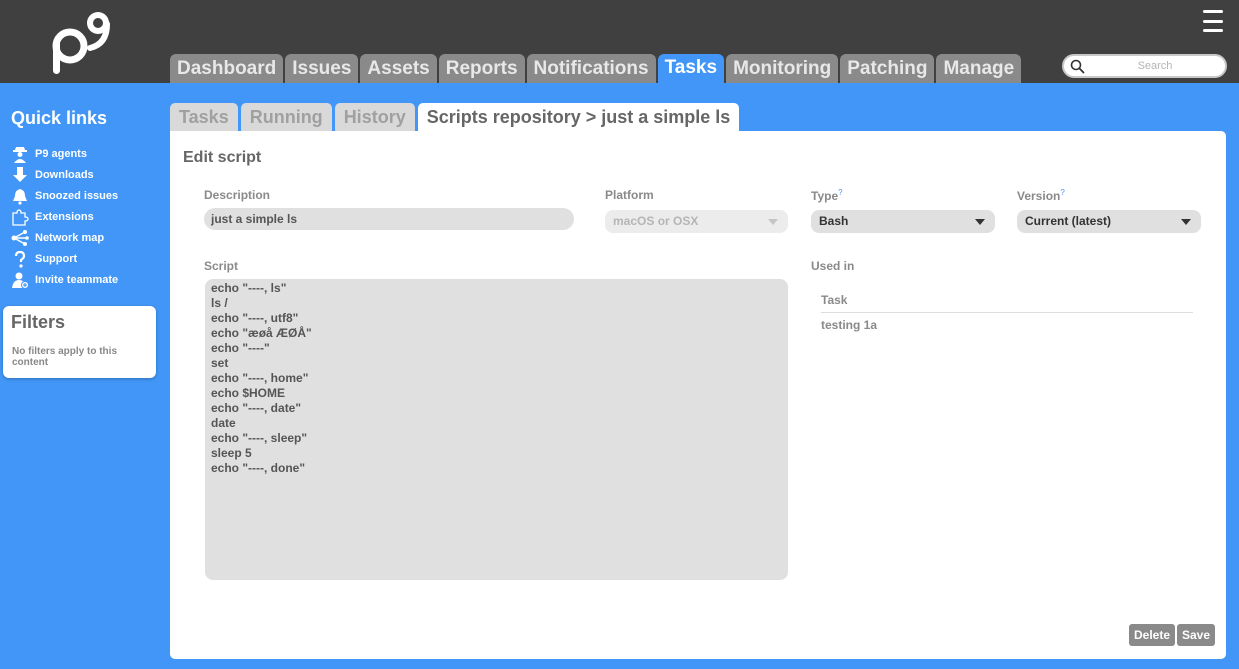  What do you see at coordinates (1213, 21) in the screenshot?
I see `hamburger-icon` at bounding box center [1213, 21].